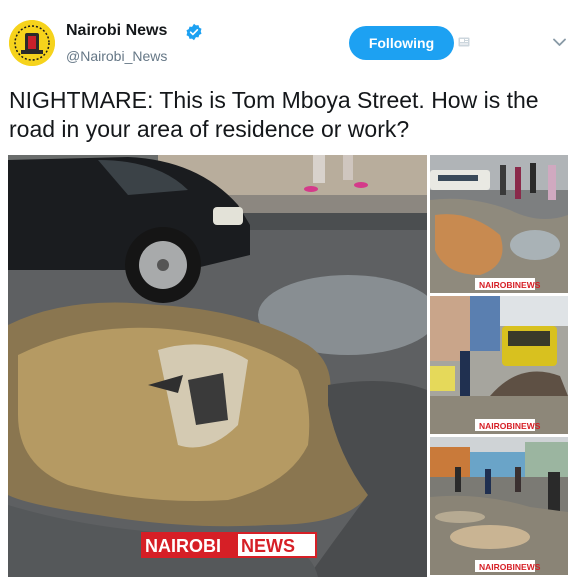 This screenshot has width=575, height=577. I want to click on thumb3-watermark: NAIROBINEWS, so click(510, 567).